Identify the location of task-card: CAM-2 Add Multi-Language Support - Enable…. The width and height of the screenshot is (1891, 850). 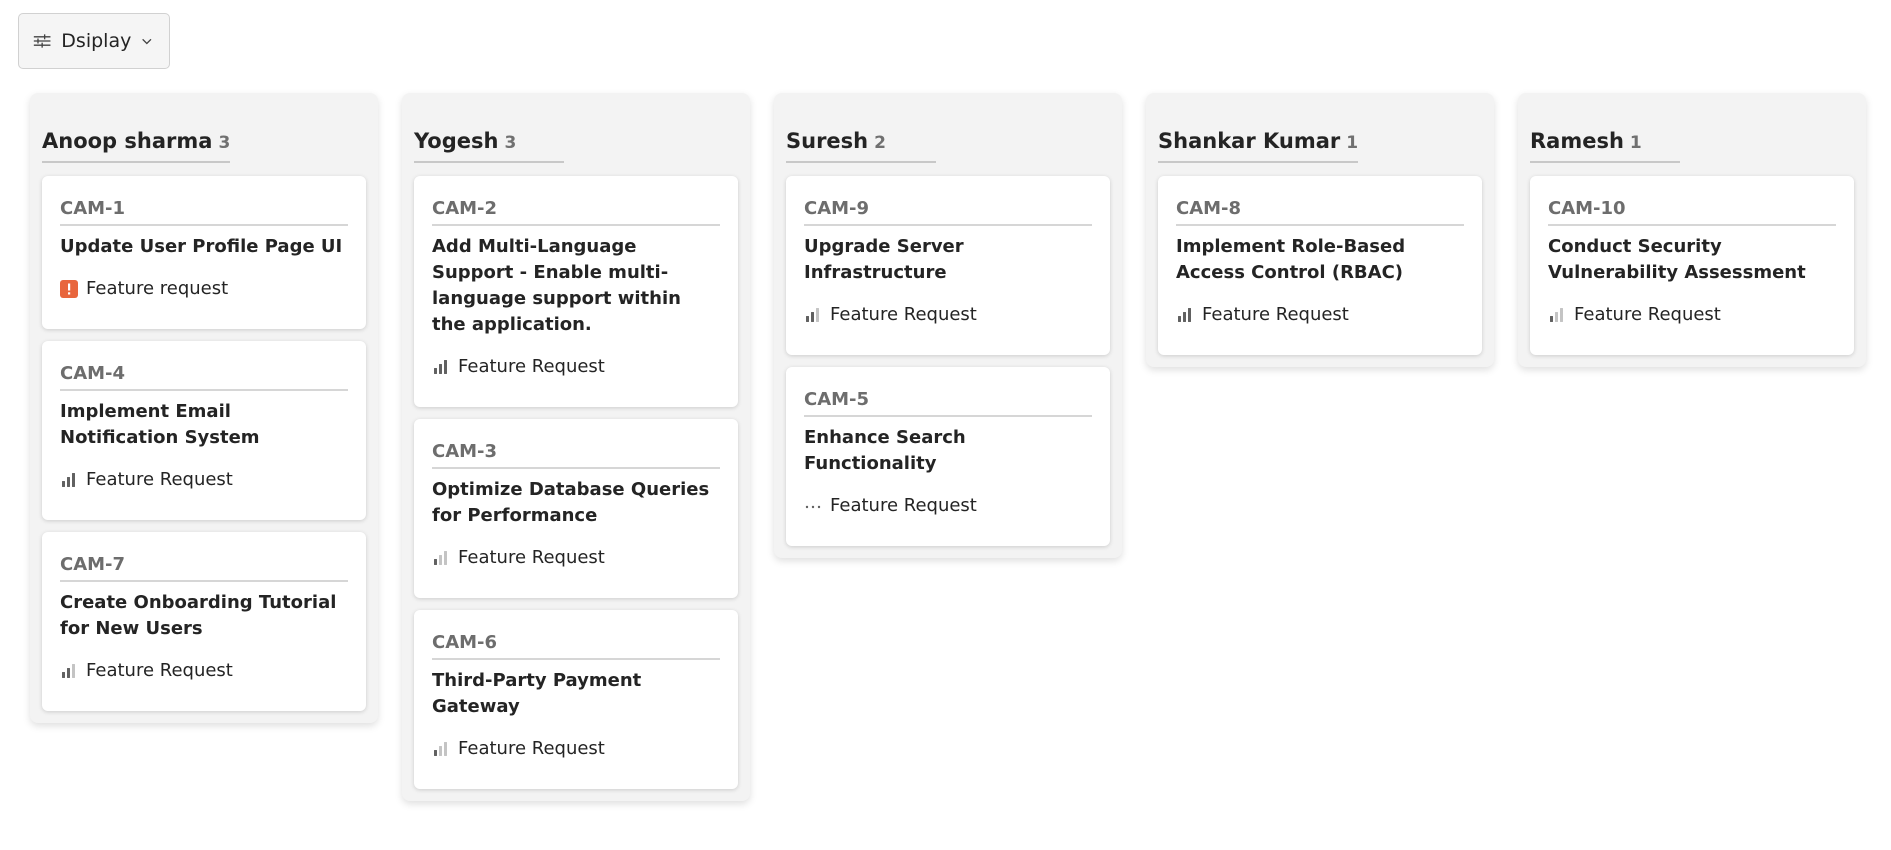
(576, 291).